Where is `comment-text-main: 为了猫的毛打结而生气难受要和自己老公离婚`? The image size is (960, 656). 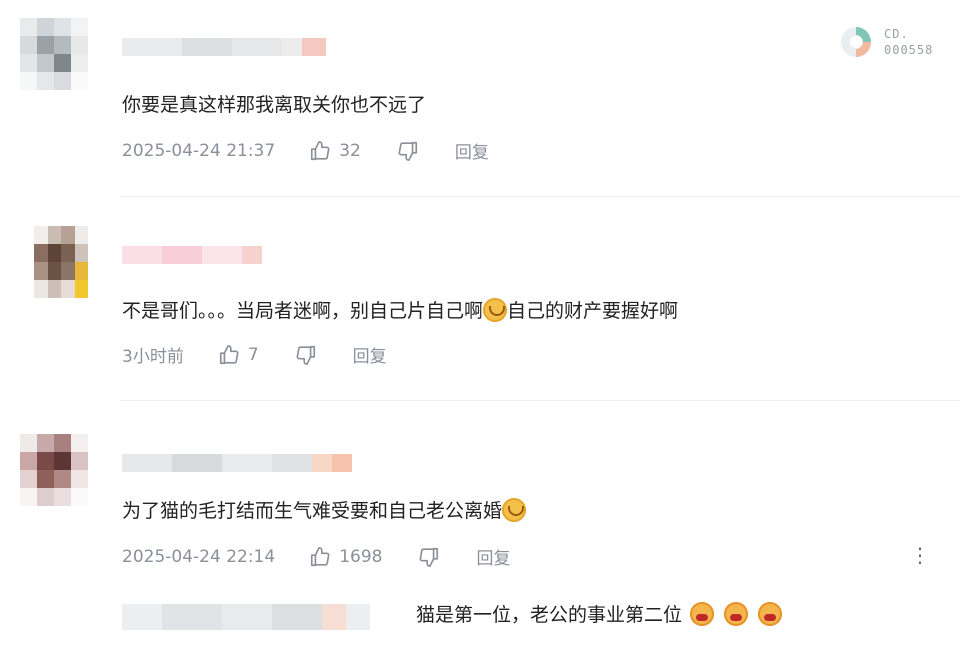 comment-text-main: 为了猫的毛打结而生气难受要和自己老公离婚 is located at coordinates (312, 511).